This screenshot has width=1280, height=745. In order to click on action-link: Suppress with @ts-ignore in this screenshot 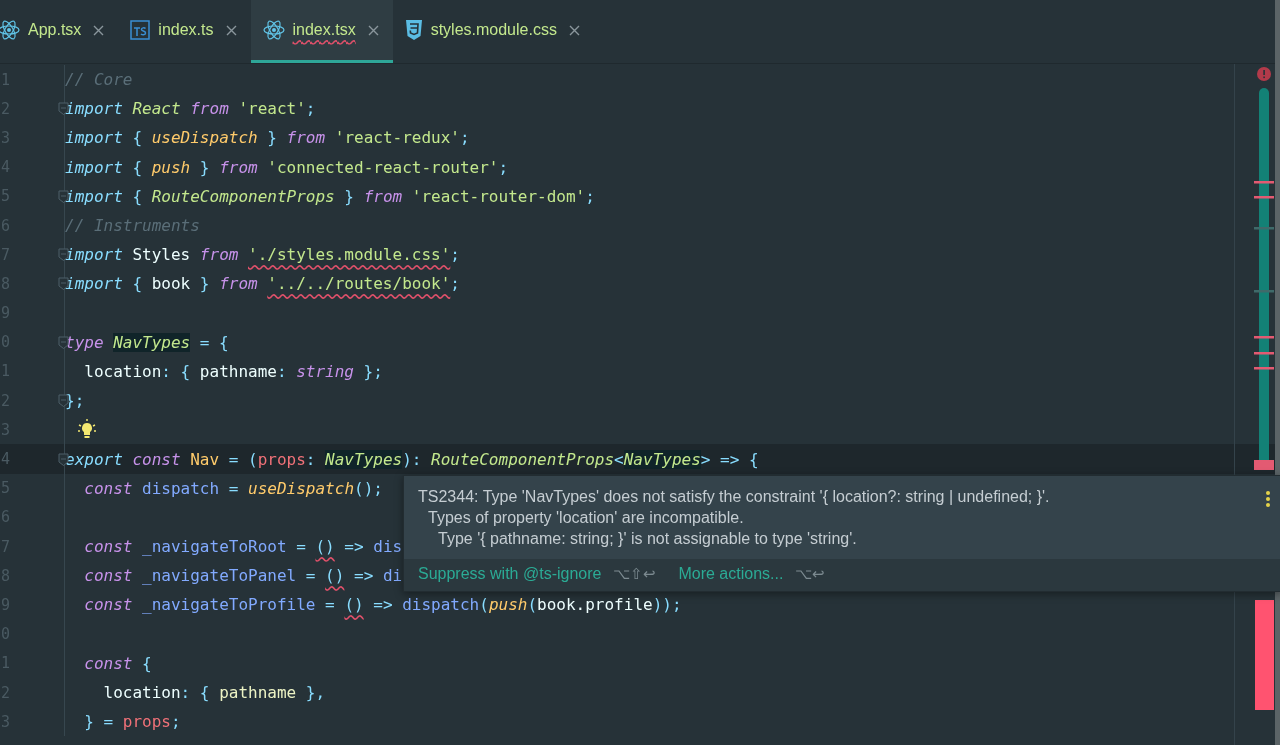, I will do `click(510, 574)`.